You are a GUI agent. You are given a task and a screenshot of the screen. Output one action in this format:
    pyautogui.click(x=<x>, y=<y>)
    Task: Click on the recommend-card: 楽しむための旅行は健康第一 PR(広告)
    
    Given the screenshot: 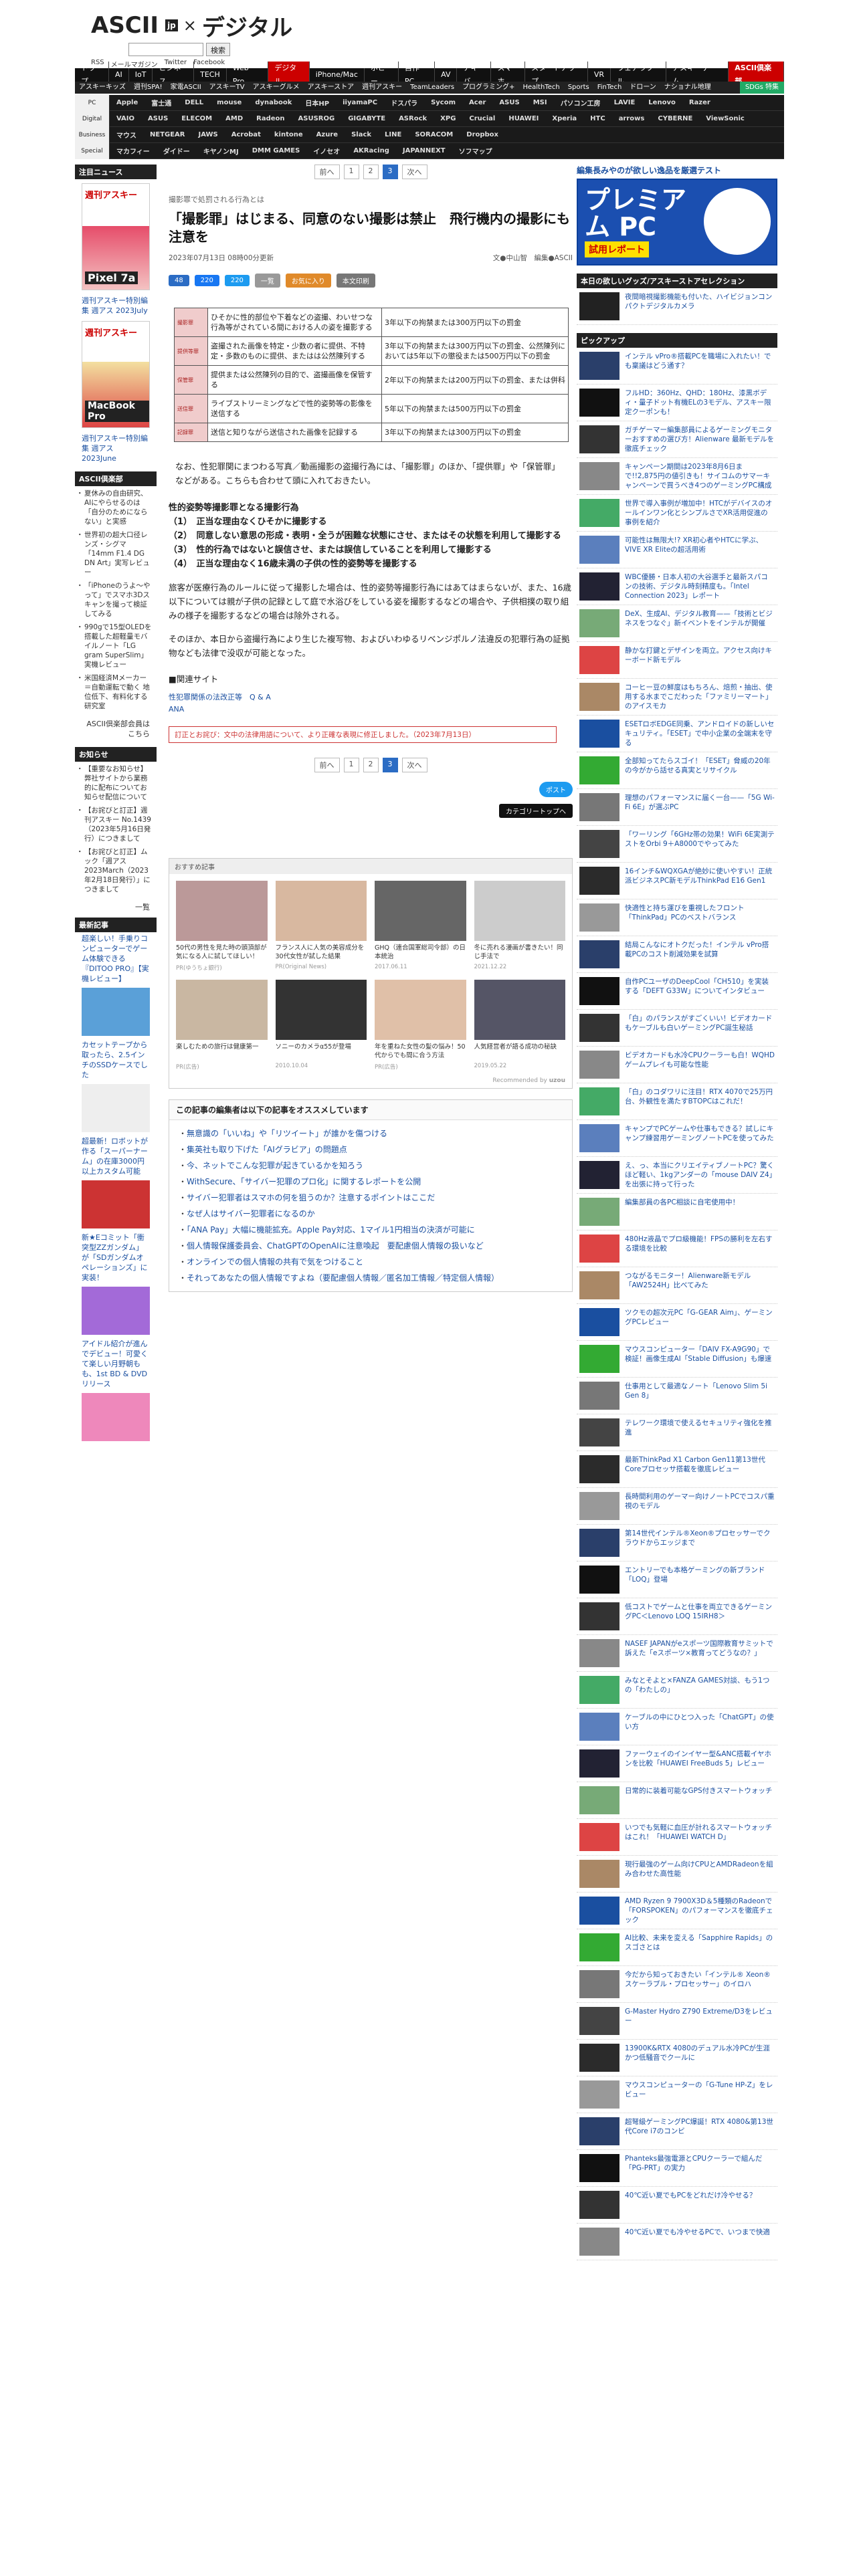 What is the action you would take?
    pyautogui.click(x=222, y=1025)
    